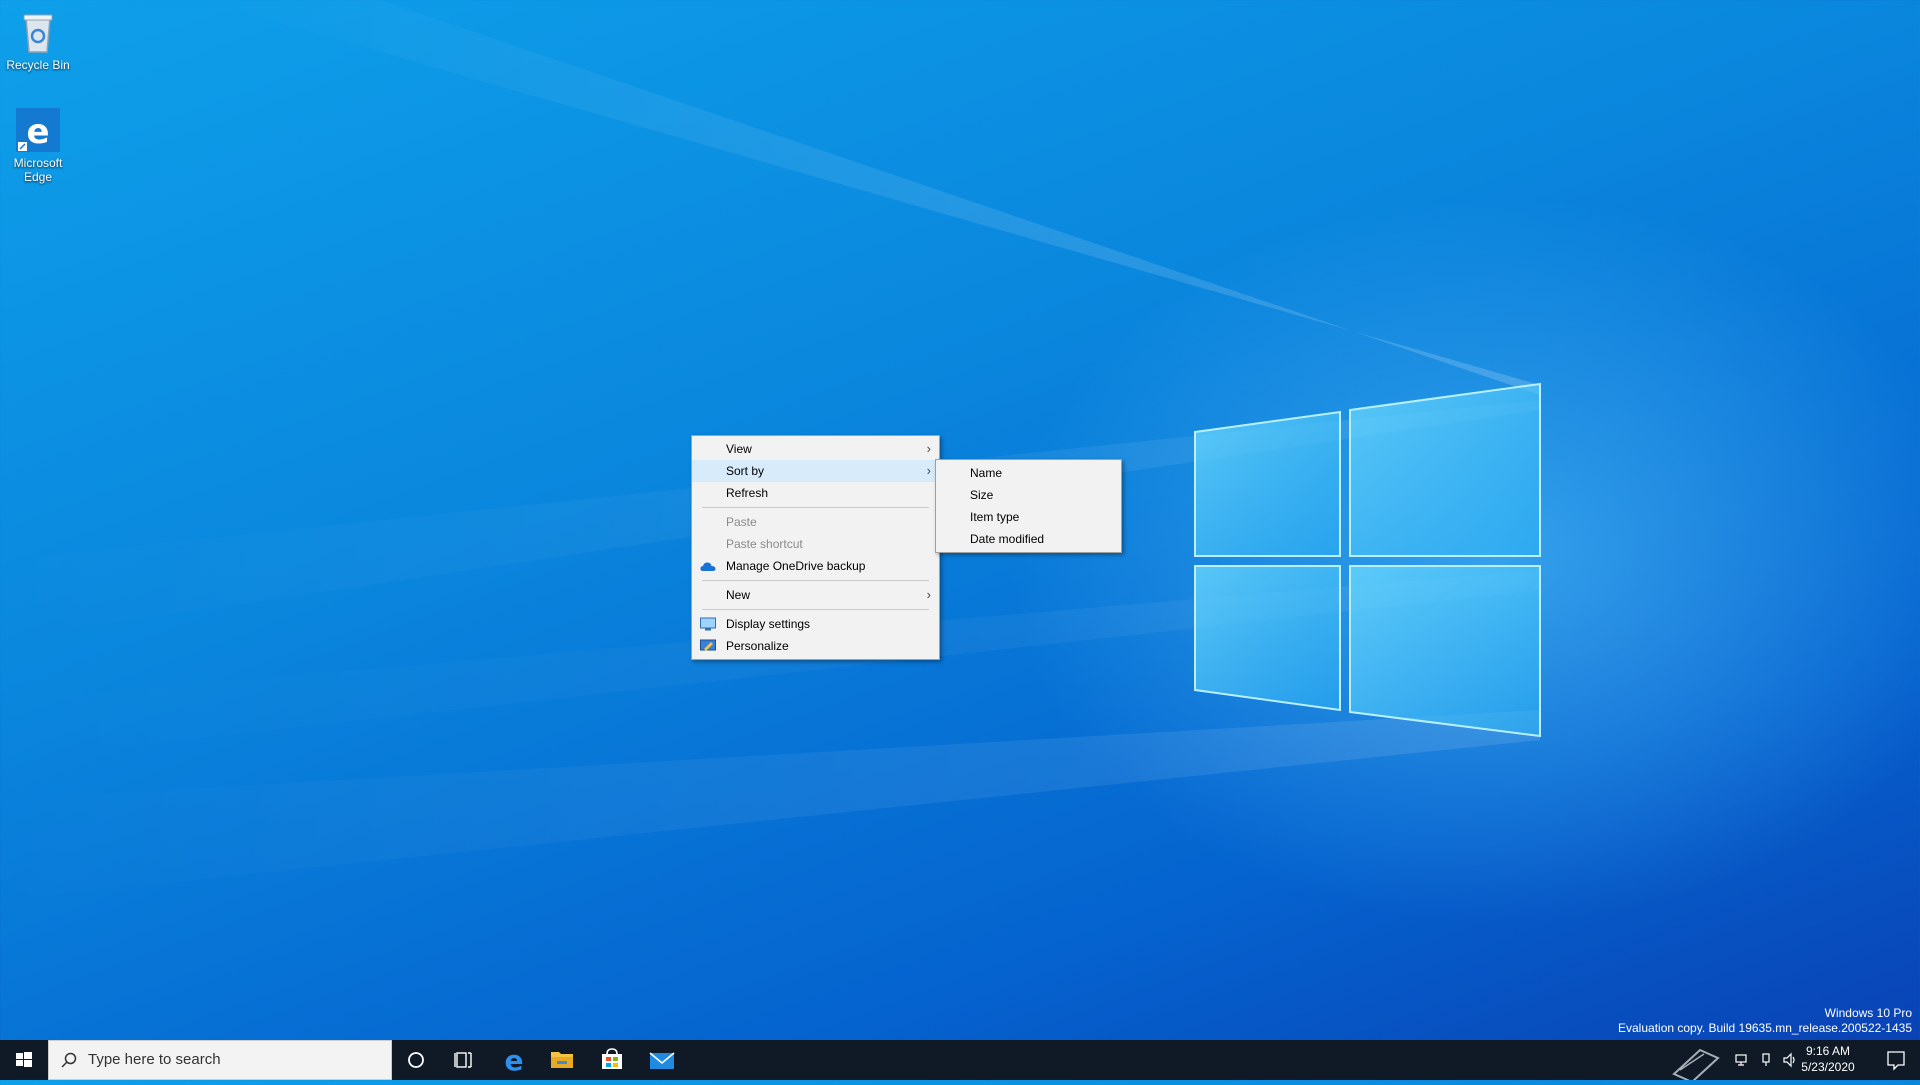 This screenshot has height=1085, width=1920. Describe the element at coordinates (739, 449) in the screenshot. I see `menu-item-label: View` at that location.